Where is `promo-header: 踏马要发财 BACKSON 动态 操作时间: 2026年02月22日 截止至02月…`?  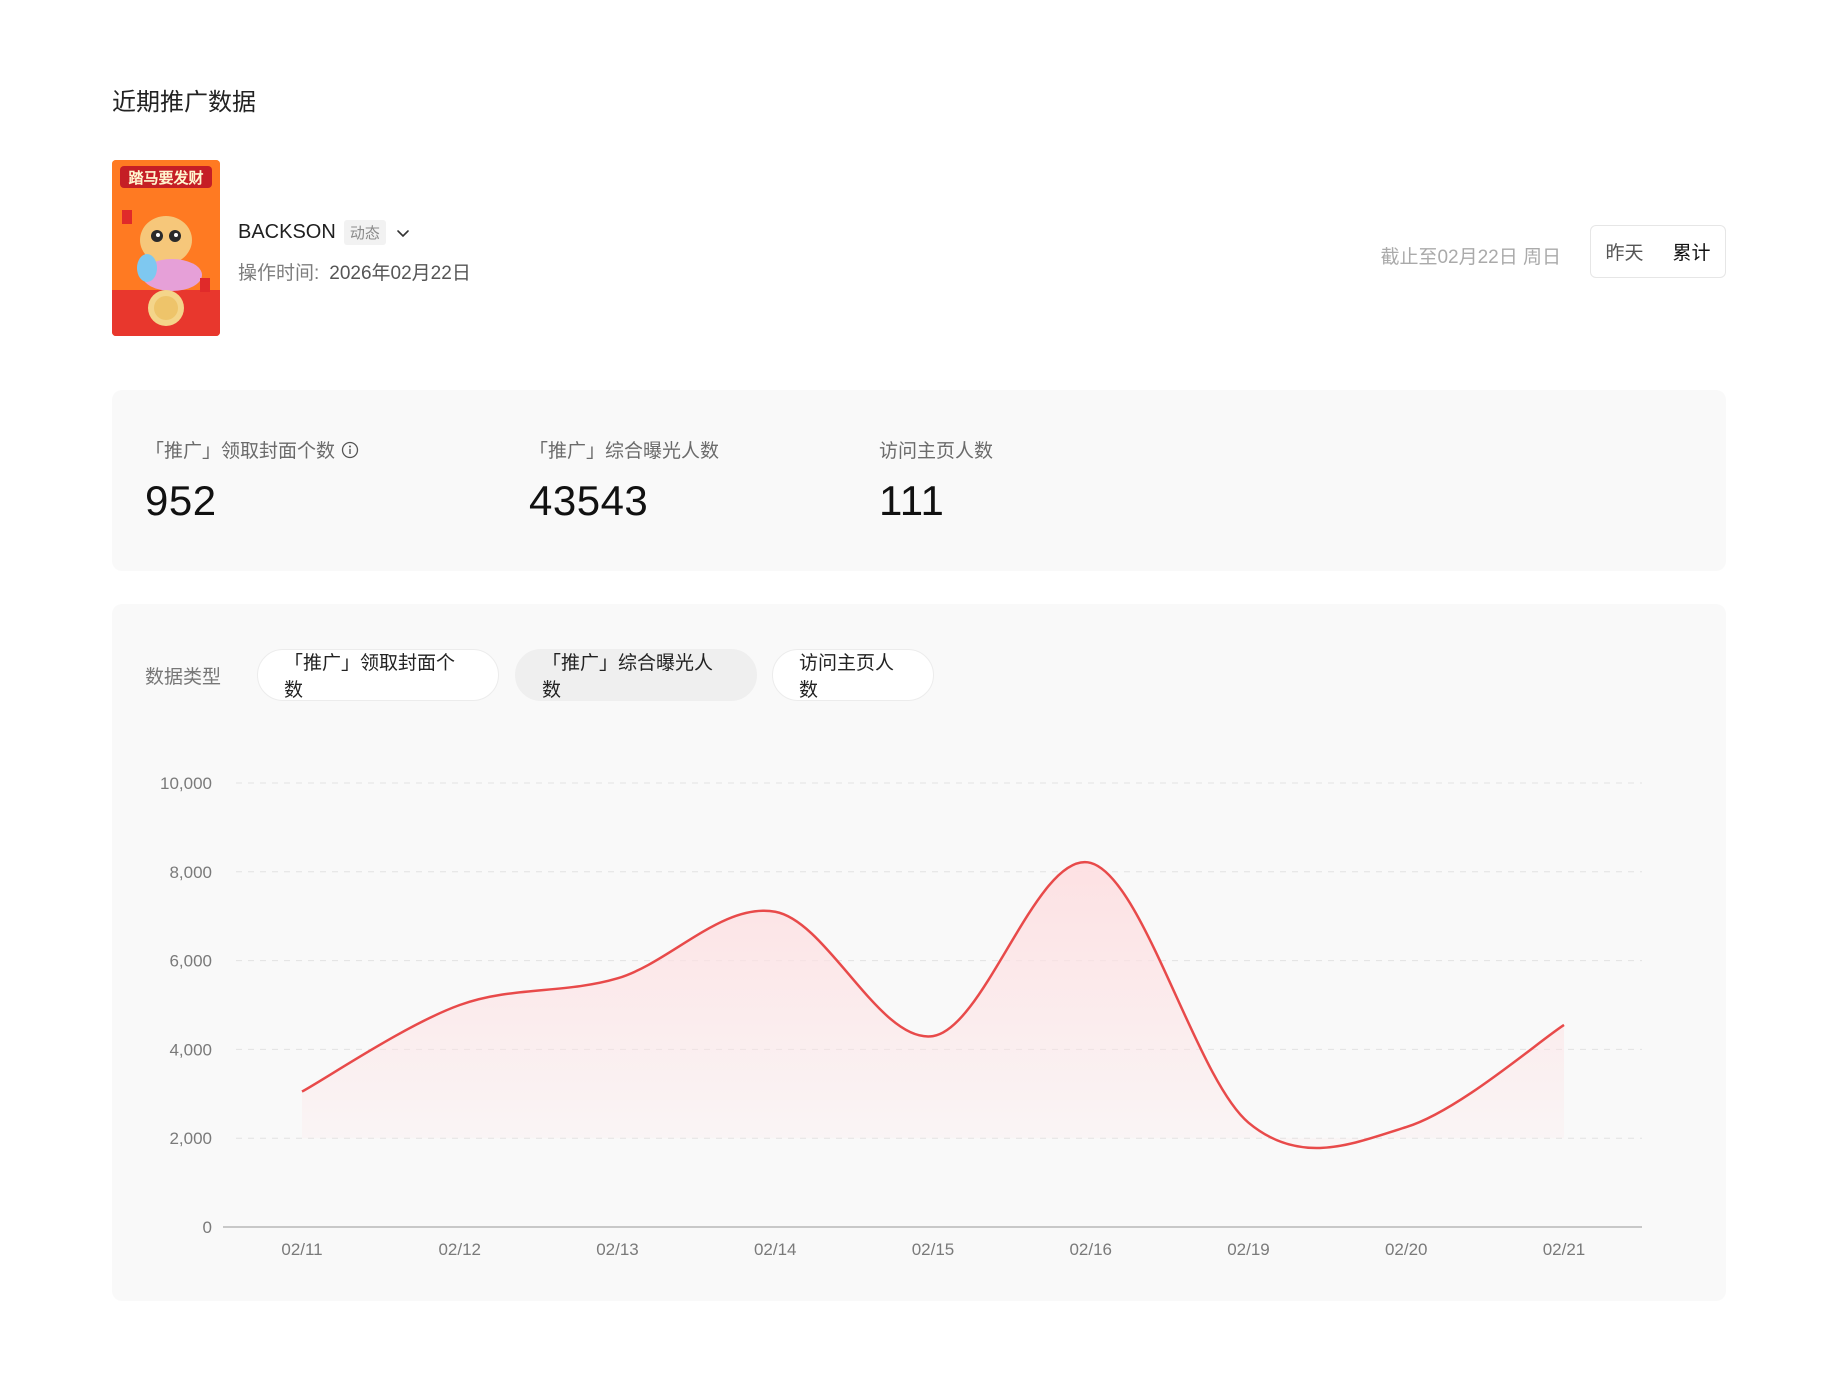 promo-header: 踏马要发财 BACKSON 动态 操作时间: 2026年02月22日 截止至02月… is located at coordinates (919, 248).